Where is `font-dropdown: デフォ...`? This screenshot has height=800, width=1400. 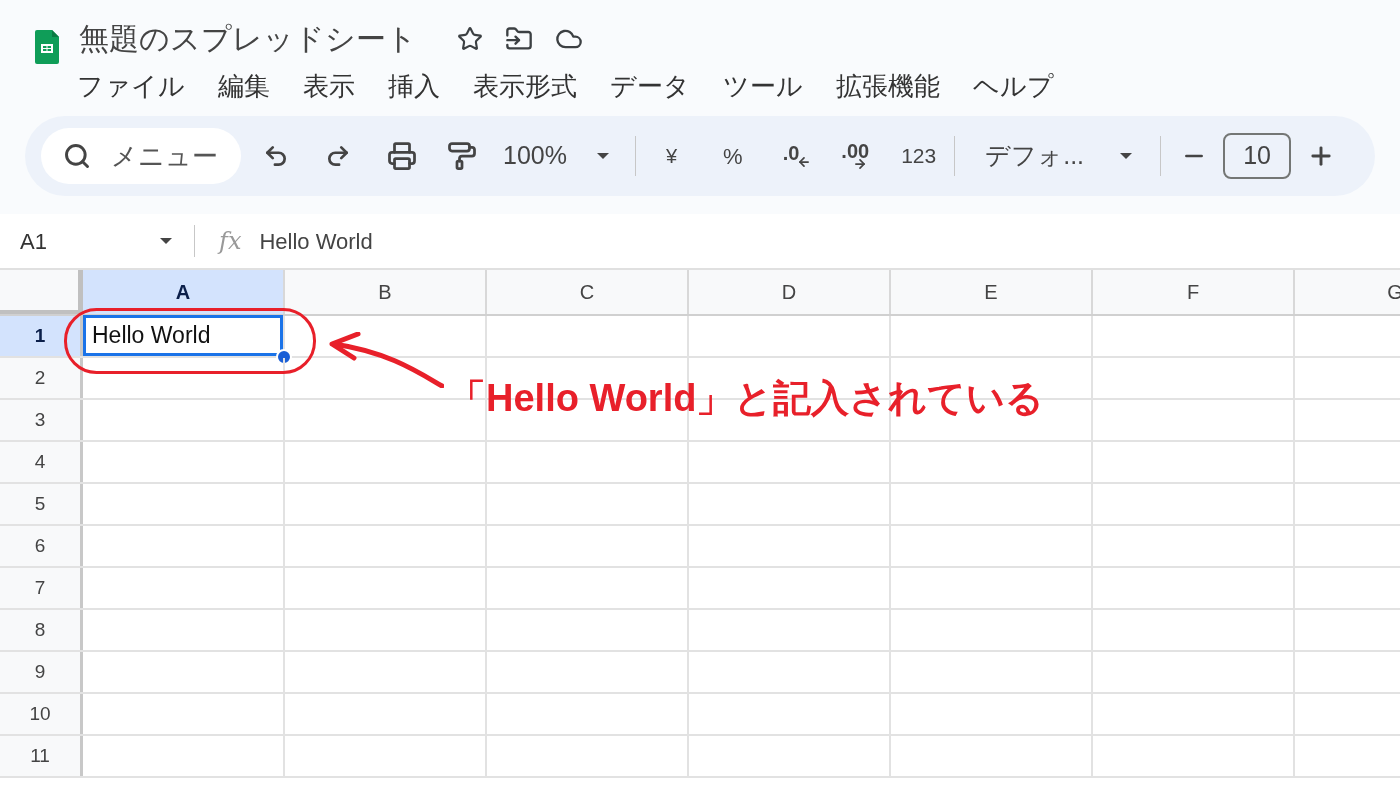
font-dropdown: デフォ... is located at coordinates (1059, 156).